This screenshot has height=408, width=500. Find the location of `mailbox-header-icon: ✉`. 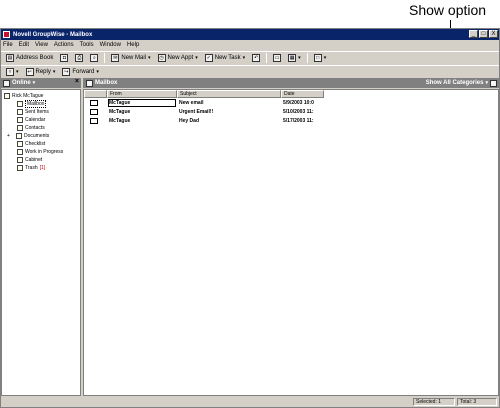

mailbox-header-icon: ✉ is located at coordinates (89, 83).